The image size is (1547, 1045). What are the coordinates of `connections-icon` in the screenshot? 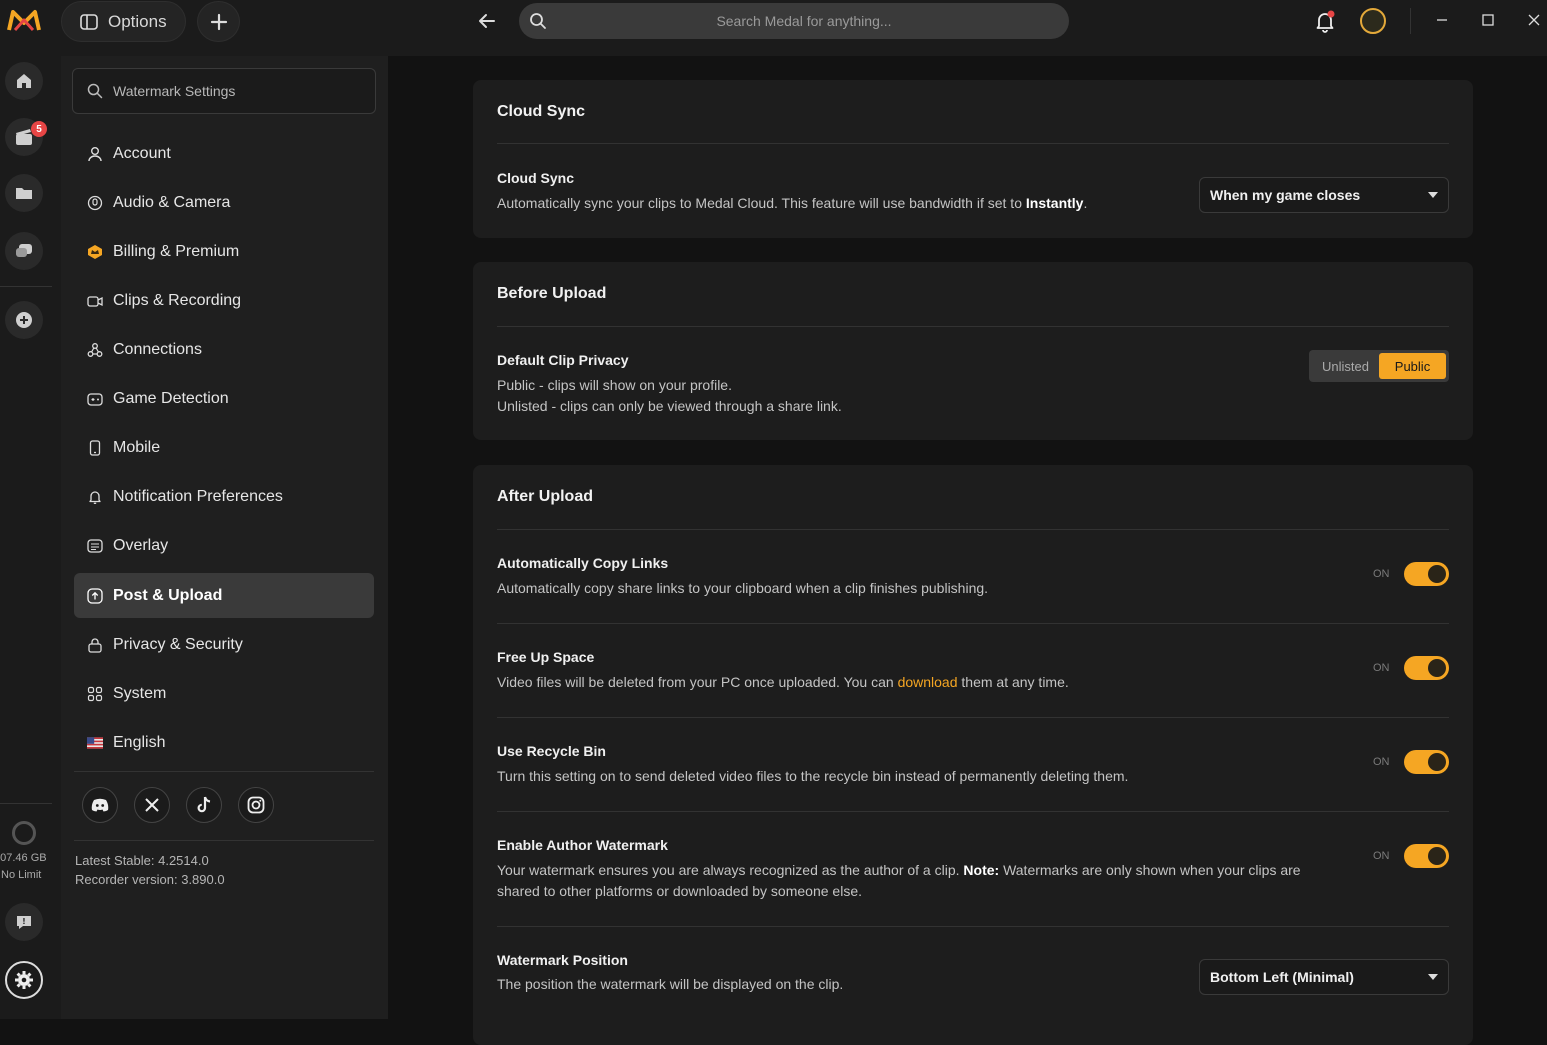 It's located at (95, 349).